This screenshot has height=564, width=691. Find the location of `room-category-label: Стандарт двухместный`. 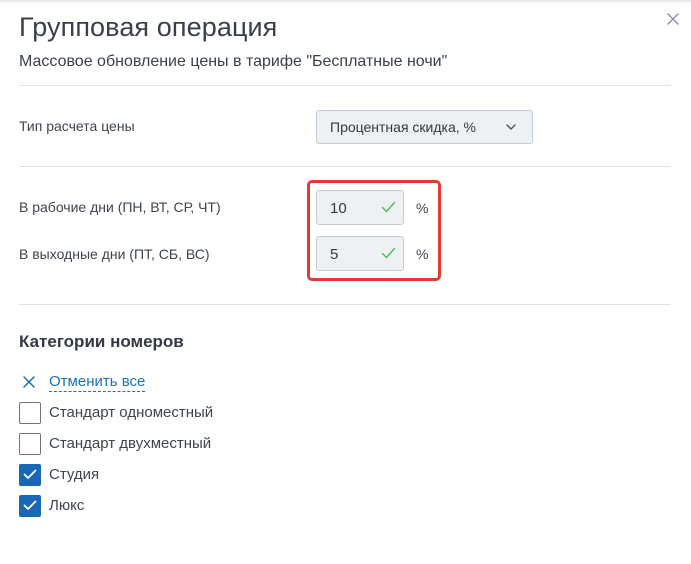

room-category-label: Стандарт двухместный is located at coordinates (130, 443).